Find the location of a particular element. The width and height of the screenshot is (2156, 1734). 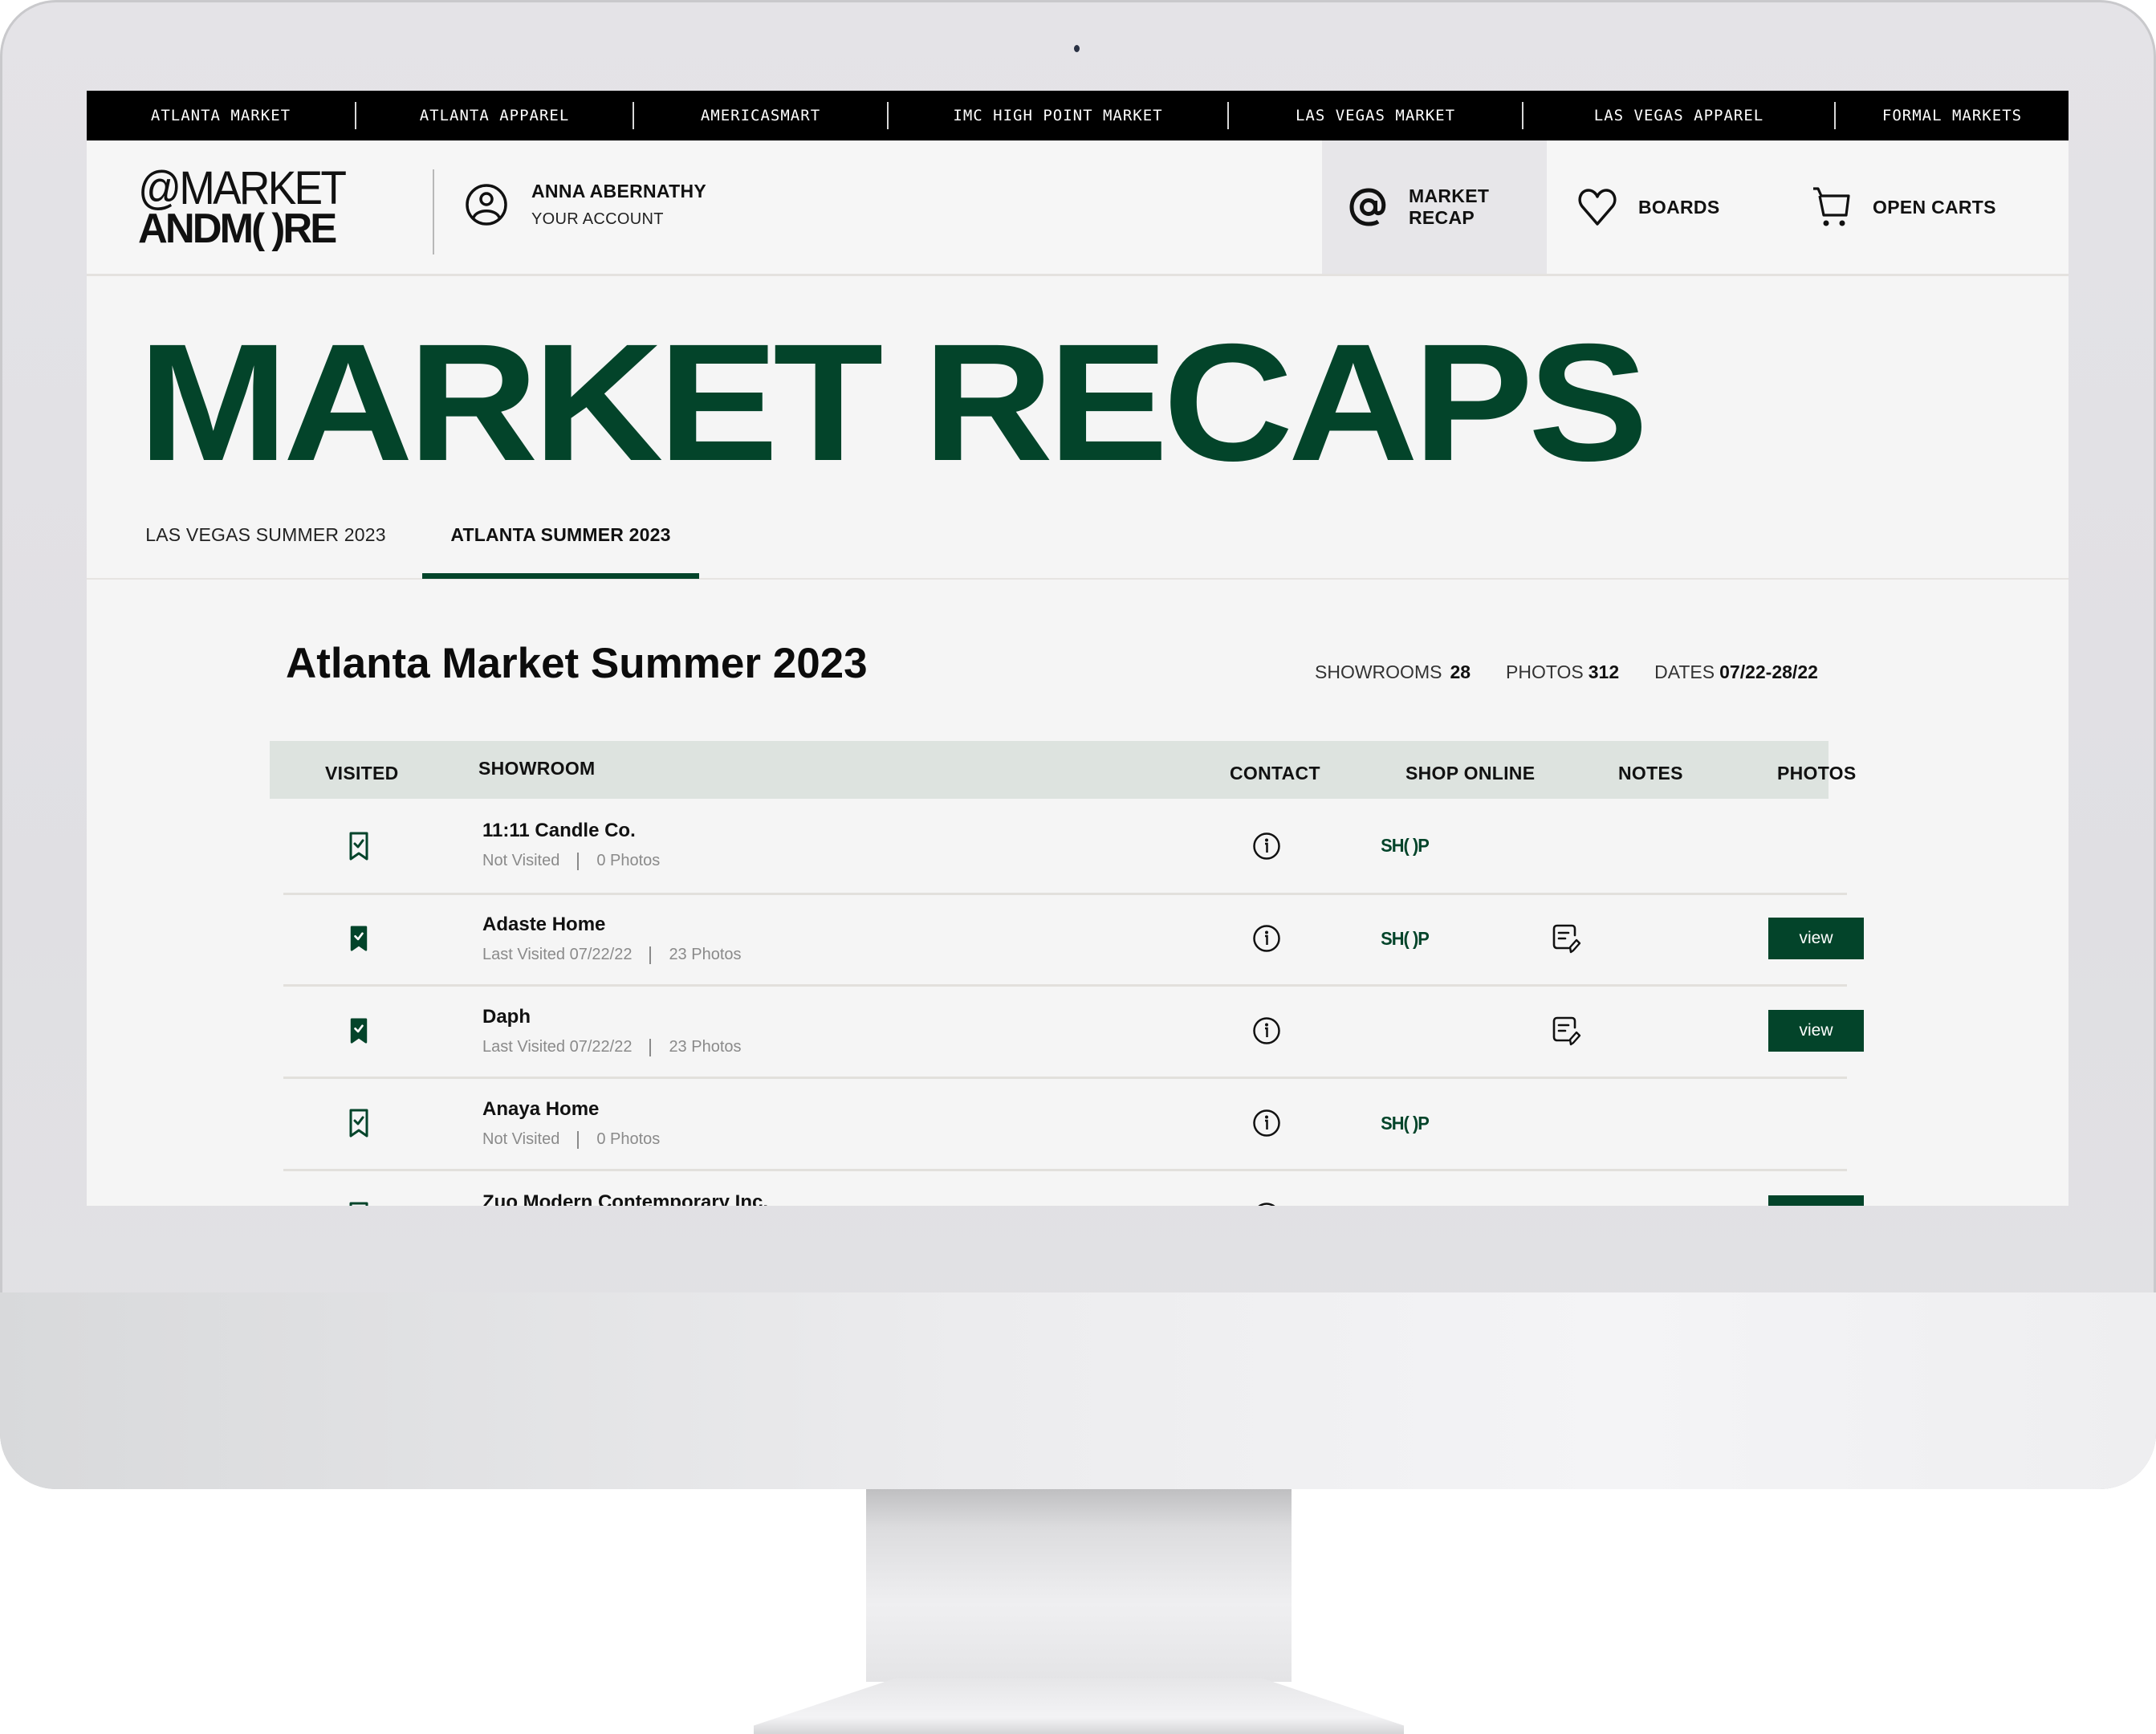

column-visited: VISITED is located at coordinates (362, 773).